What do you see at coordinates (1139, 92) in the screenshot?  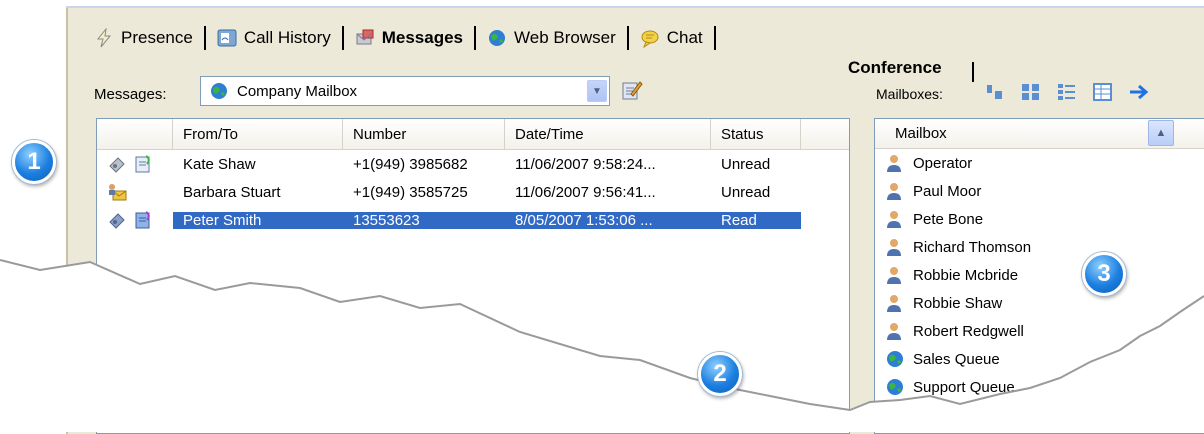 I see `arrow-right-icon` at bounding box center [1139, 92].